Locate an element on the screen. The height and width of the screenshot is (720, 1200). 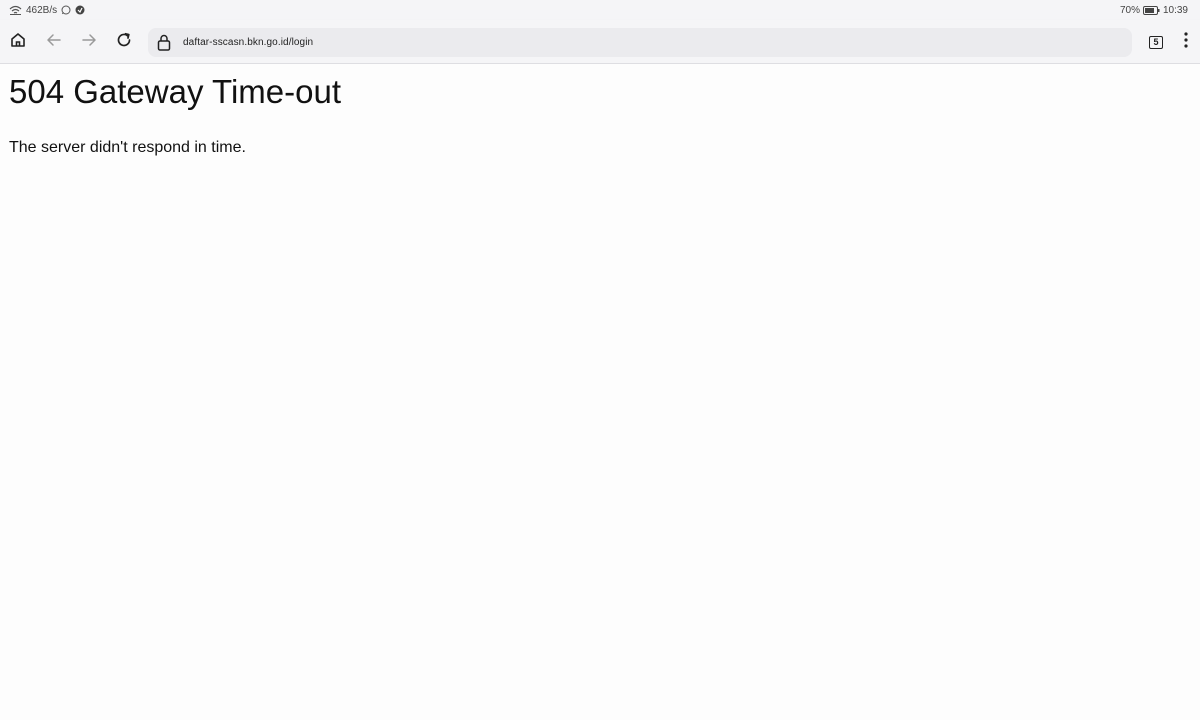
home-button is located at coordinates (18, 42).